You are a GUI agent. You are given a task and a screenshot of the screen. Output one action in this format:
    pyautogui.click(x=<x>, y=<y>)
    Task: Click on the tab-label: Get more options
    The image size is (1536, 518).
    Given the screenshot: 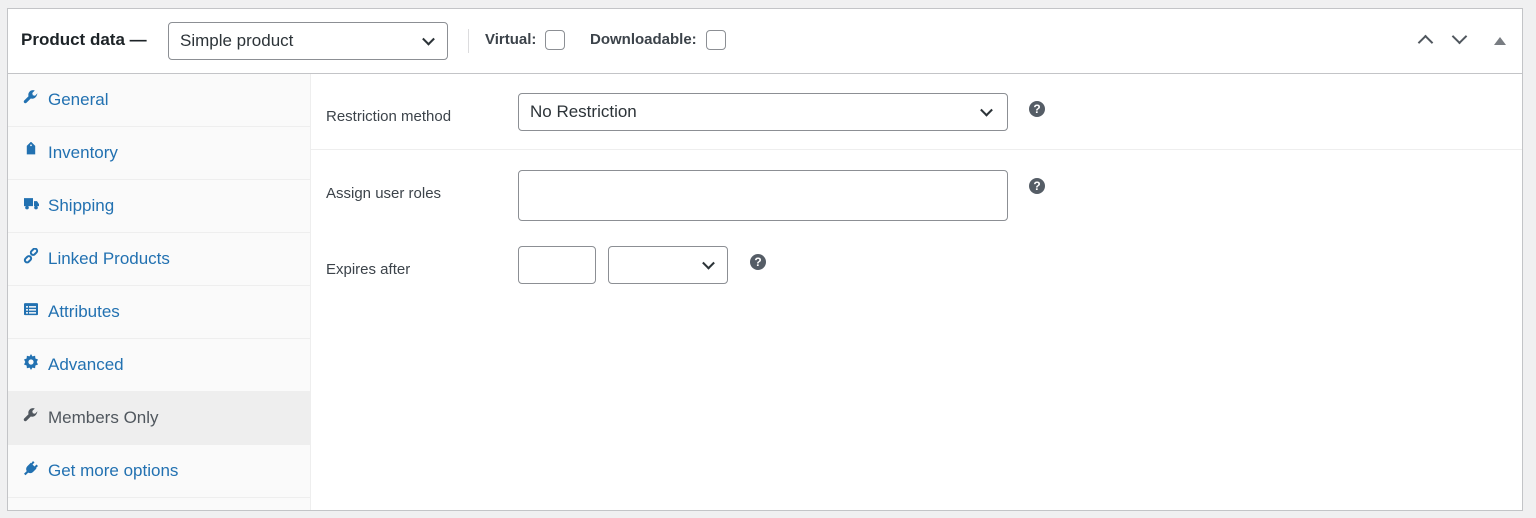 What is the action you would take?
    pyautogui.click(x=113, y=470)
    